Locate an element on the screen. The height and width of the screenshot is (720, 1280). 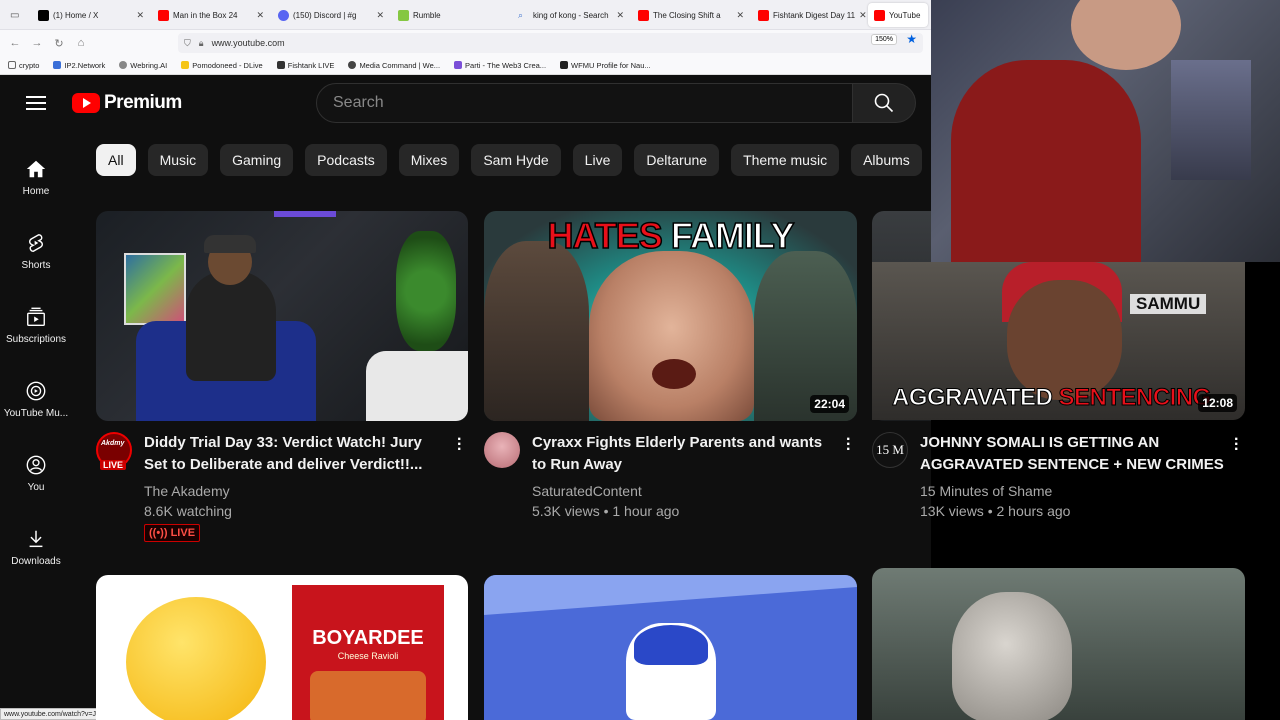
address-bar: ⛉ 🔒︎ www.youtube.com is located at coordinates (550, 43).